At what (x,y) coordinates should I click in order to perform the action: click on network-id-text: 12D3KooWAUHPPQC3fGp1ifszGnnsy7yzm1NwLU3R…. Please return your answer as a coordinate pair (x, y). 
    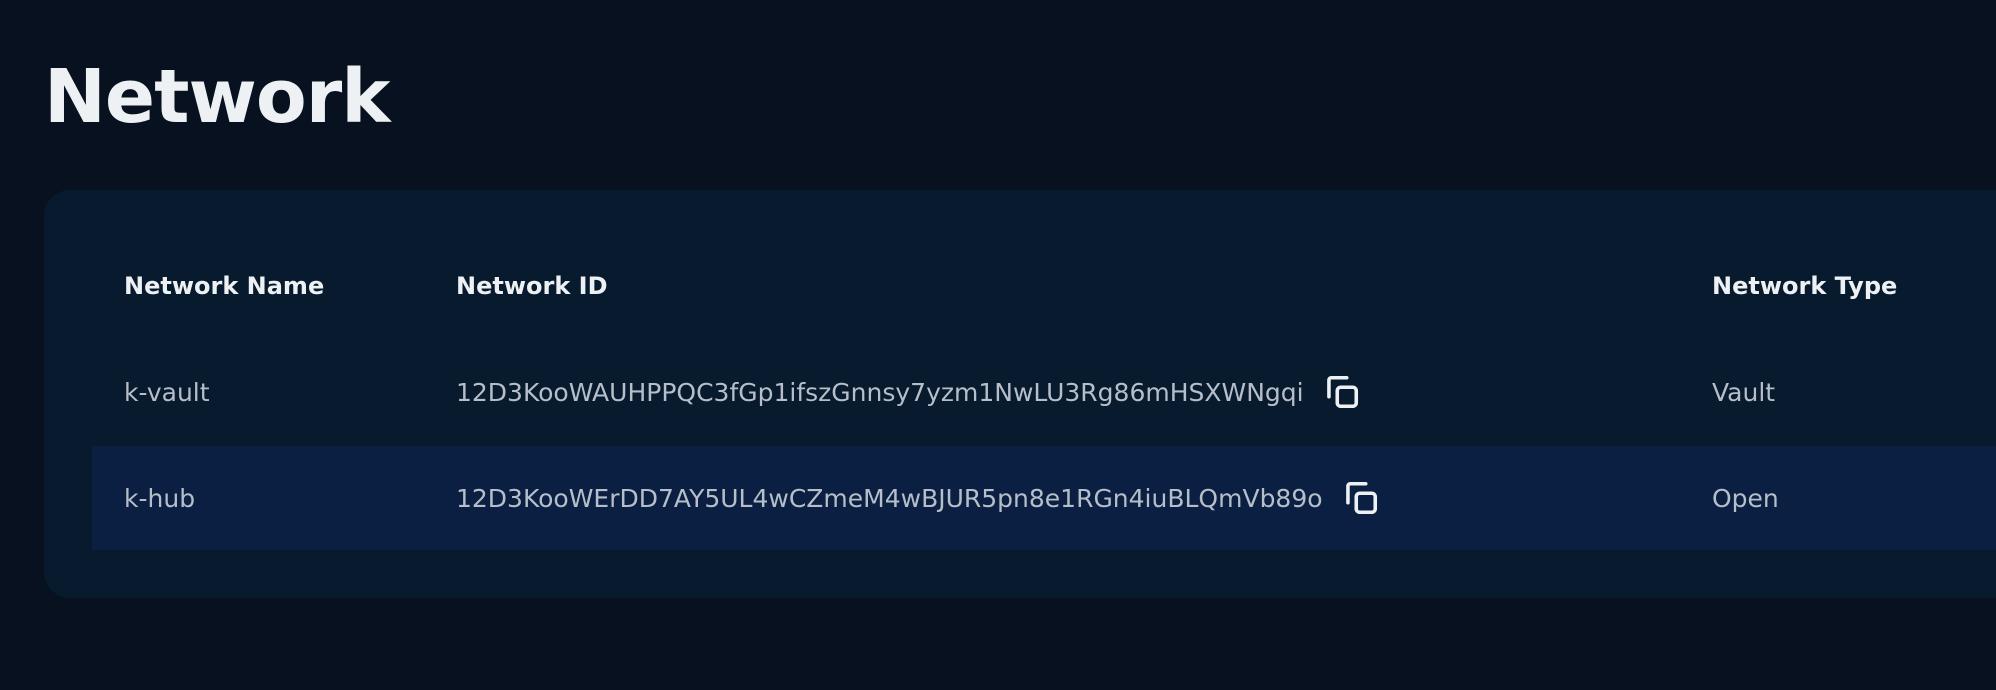
    Looking at the image, I should click on (880, 392).